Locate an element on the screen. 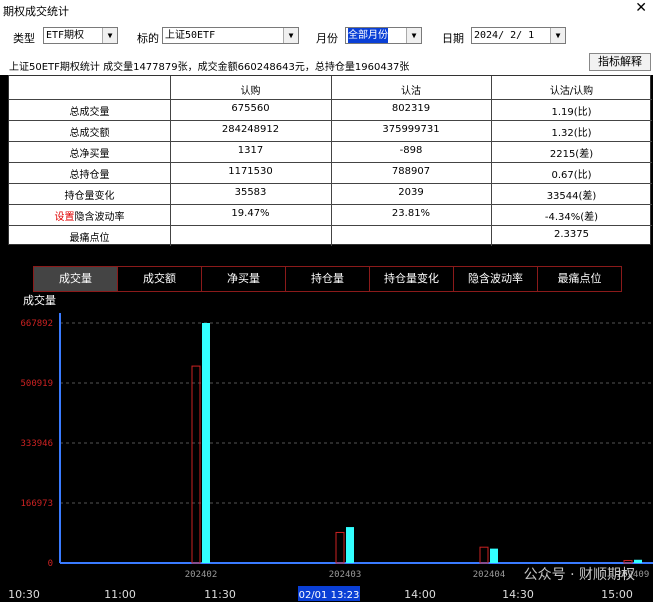 The image size is (653, 602). settings-link: 设置 is located at coordinates (65, 217).